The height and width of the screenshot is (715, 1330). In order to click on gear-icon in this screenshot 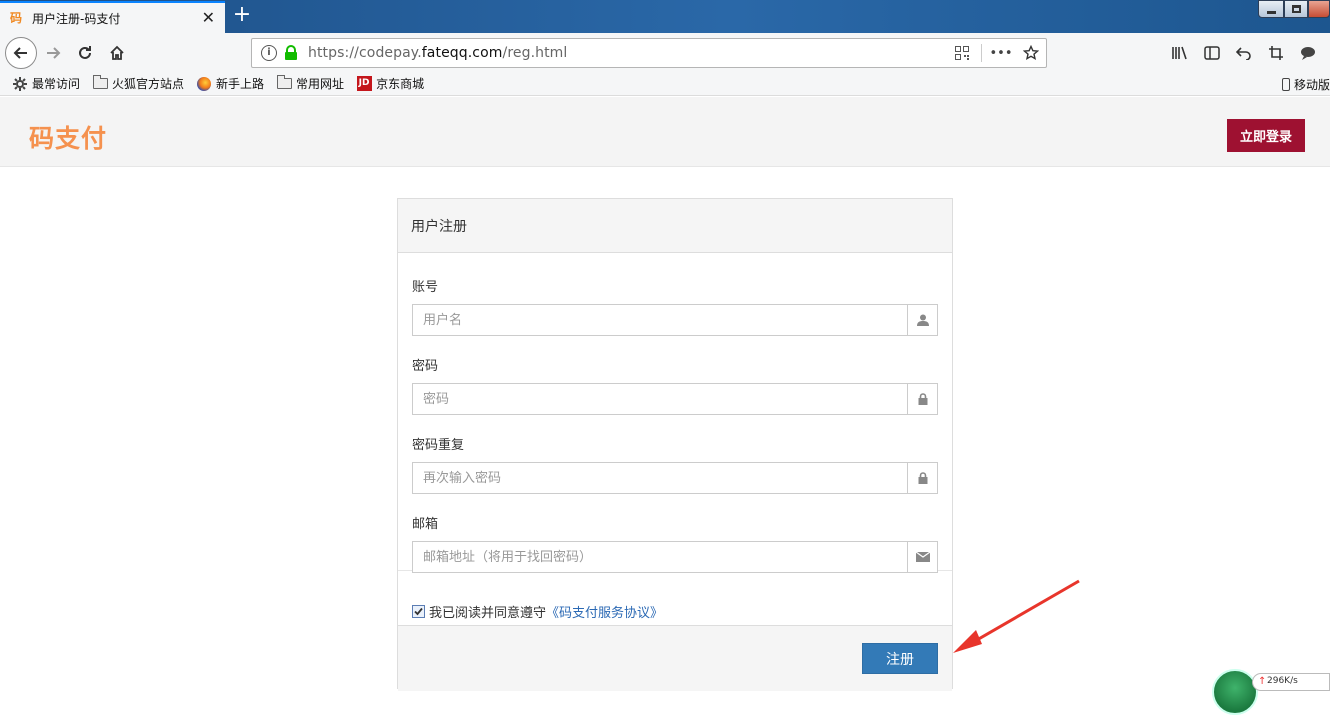, I will do `click(20, 83)`.